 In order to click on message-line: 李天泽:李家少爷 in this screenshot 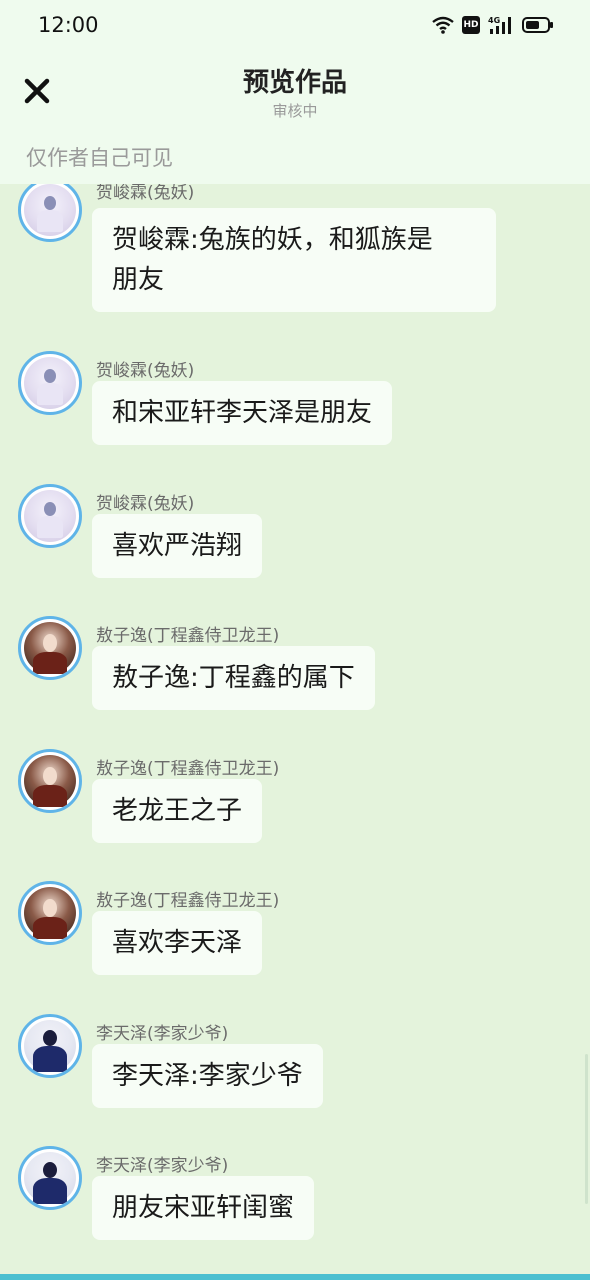, I will do `click(207, 1076)`.